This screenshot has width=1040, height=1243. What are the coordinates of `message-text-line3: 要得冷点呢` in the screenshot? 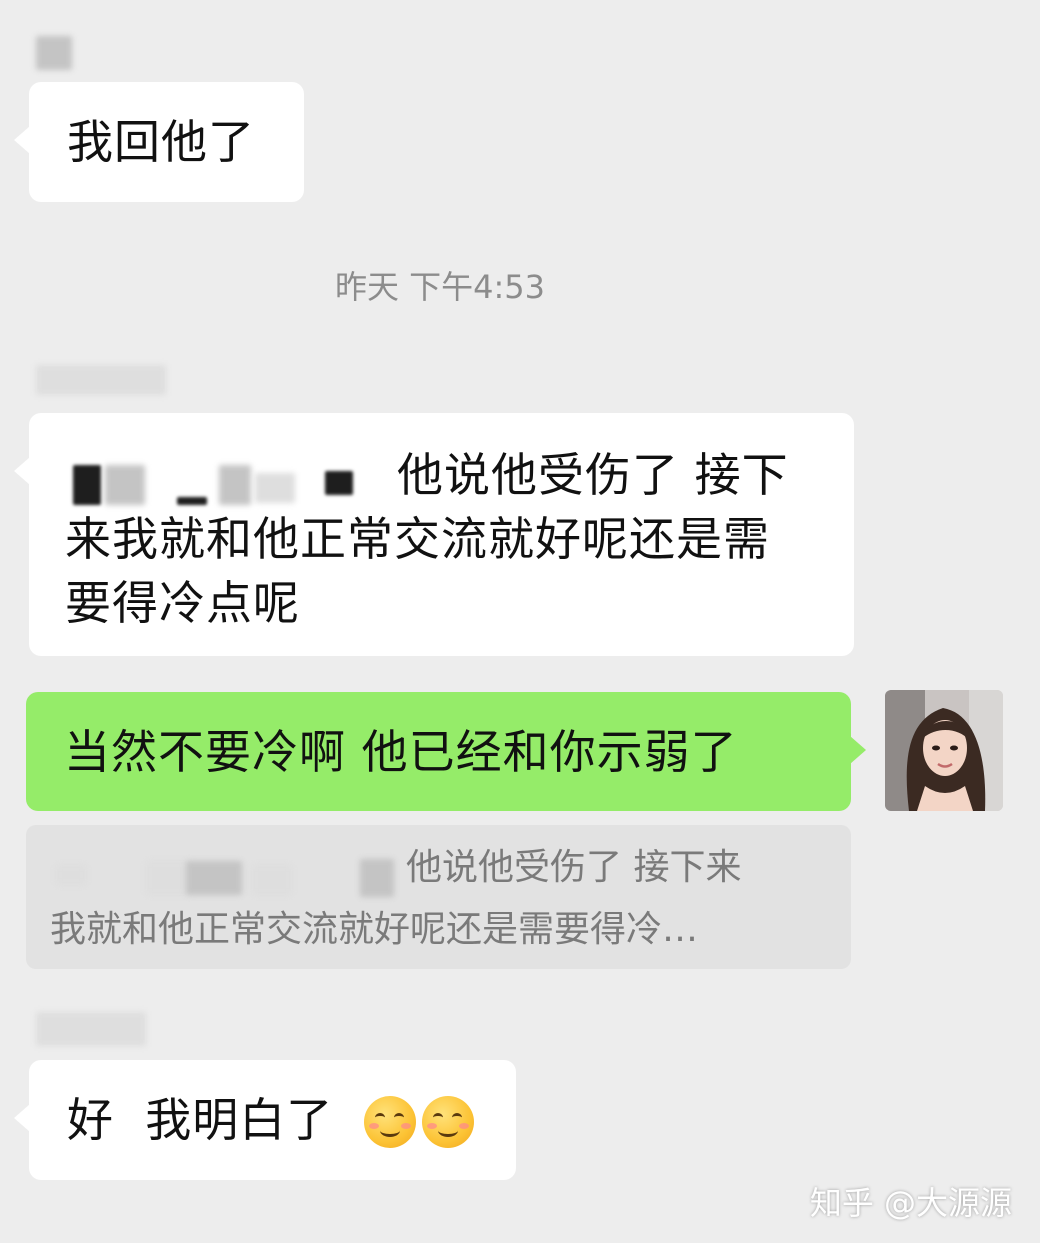 It's located at (182, 603).